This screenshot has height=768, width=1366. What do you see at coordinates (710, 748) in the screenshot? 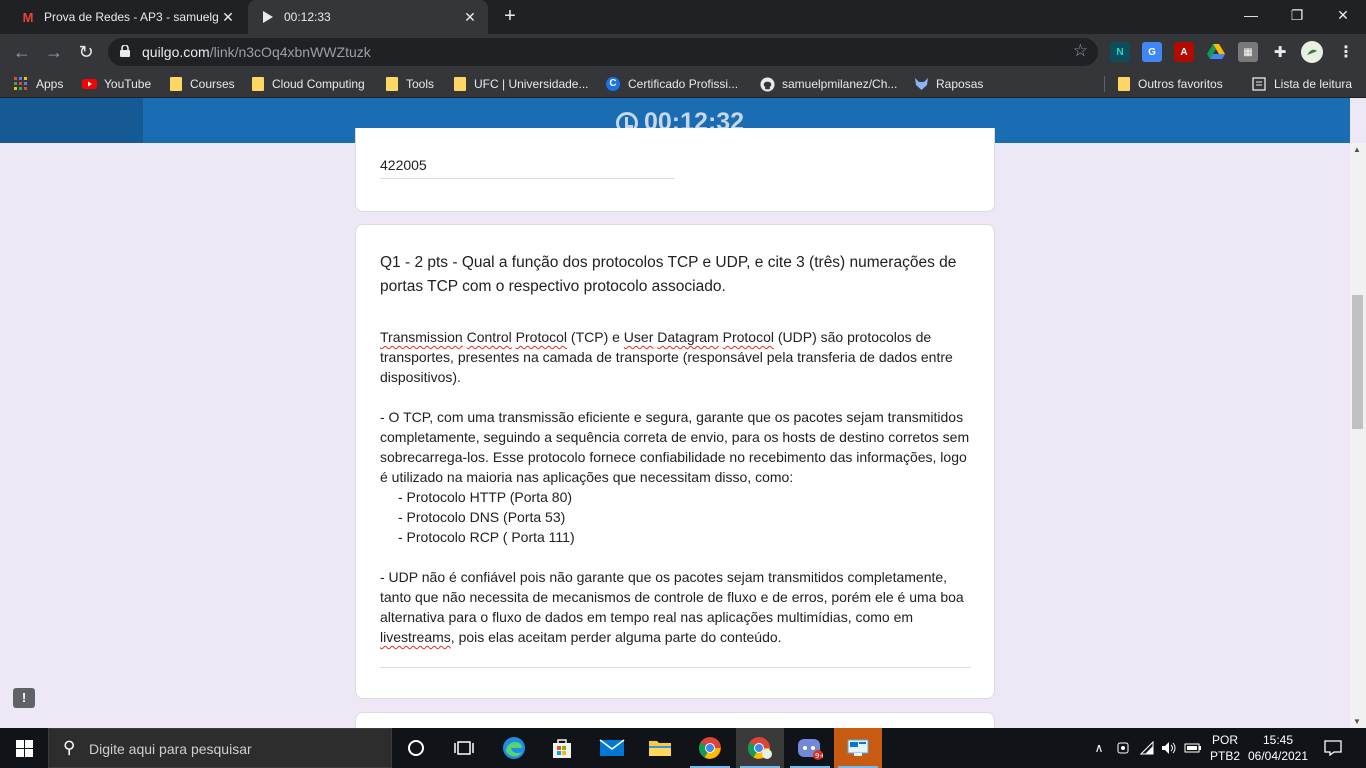
I see `chrome-icon` at bounding box center [710, 748].